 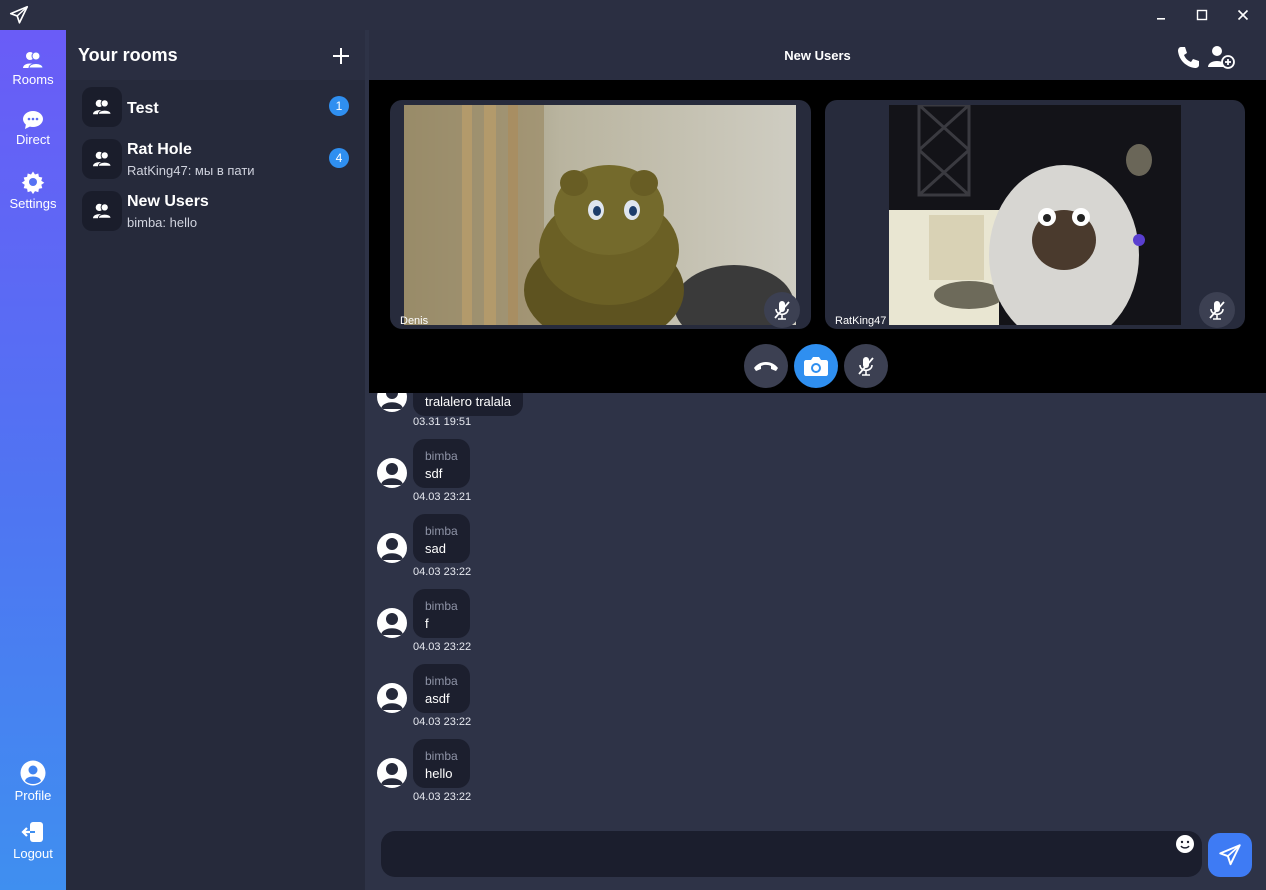 I want to click on unread-badge: 4, so click(x=339, y=158).